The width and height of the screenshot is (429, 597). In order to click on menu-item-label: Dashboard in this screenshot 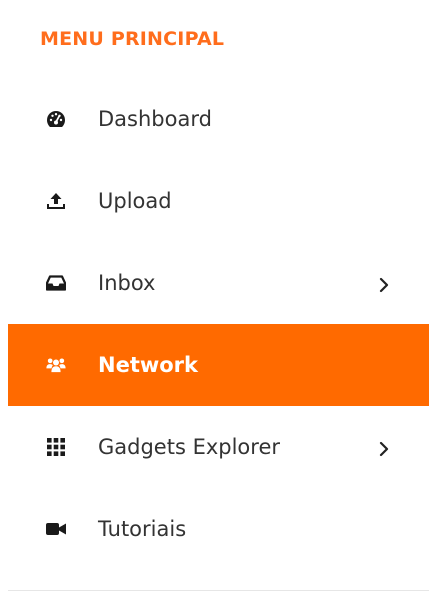, I will do `click(155, 119)`.